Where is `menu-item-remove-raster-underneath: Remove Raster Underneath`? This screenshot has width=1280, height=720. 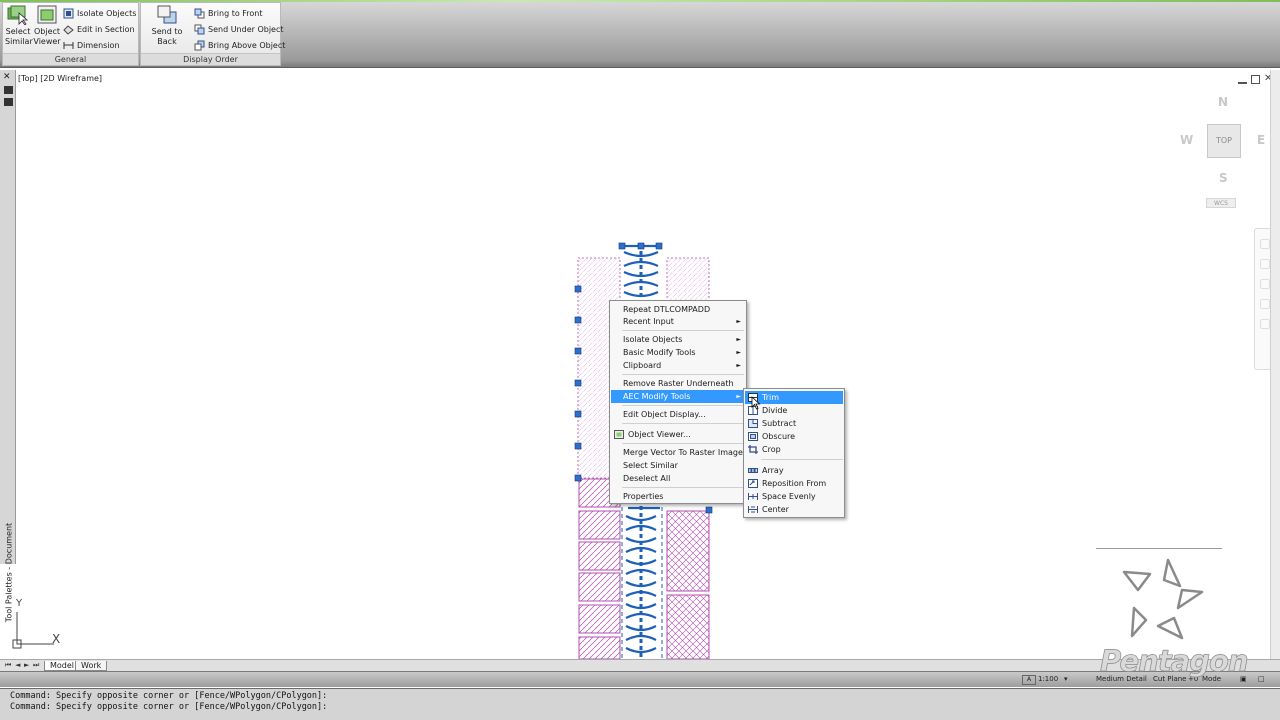 menu-item-remove-raster-underneath: Remove Raster Underneath is located at coordinates (678, 383).